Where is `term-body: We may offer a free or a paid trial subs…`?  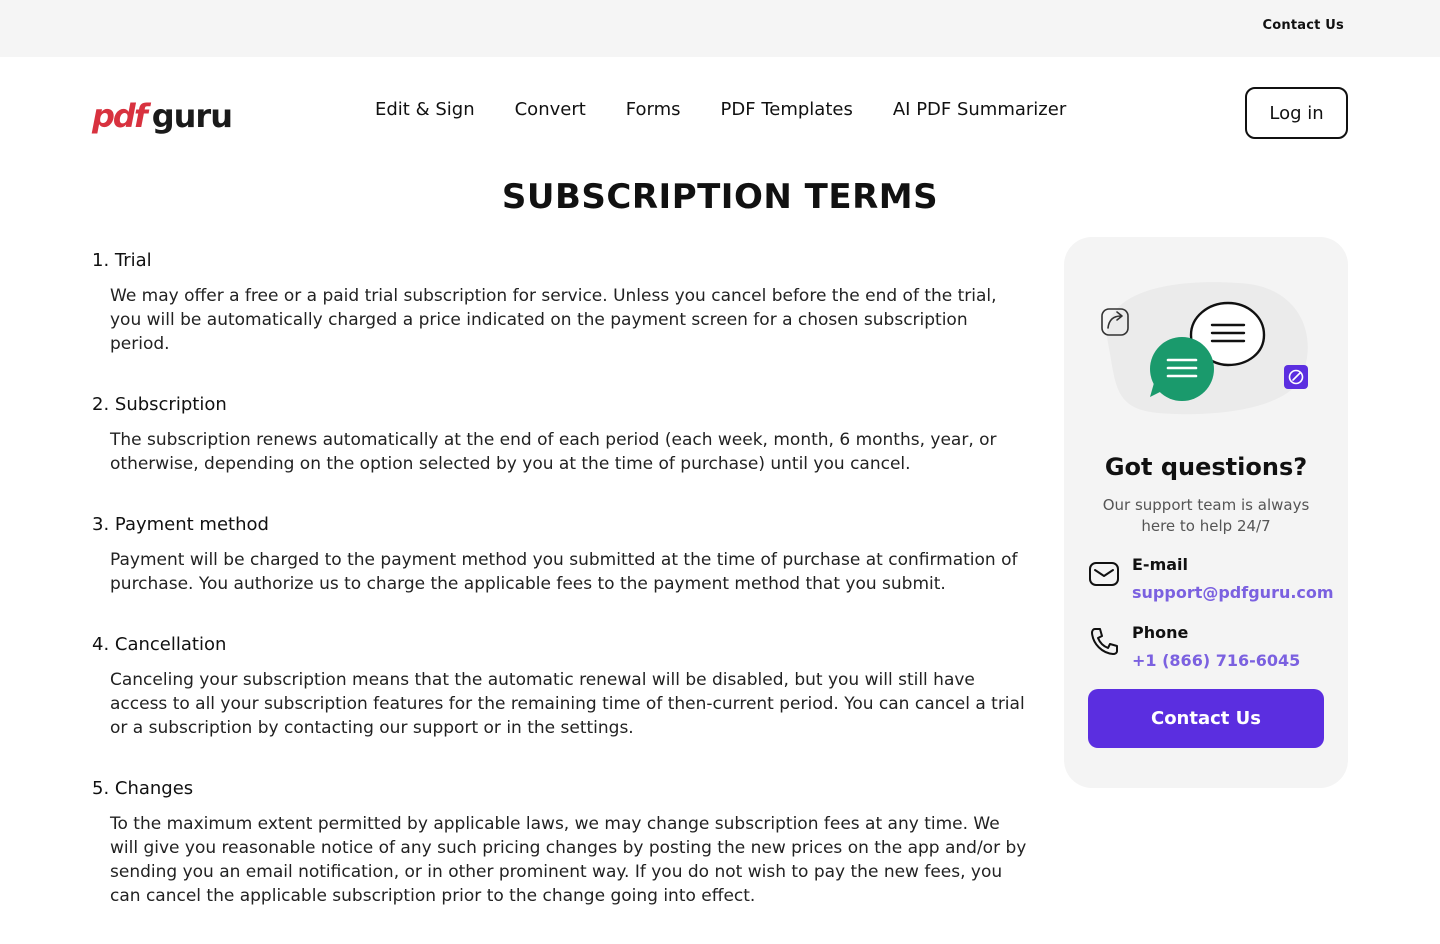 term-body: We may offer a free or a paid trial subs… is located at coordinates (553, 320).